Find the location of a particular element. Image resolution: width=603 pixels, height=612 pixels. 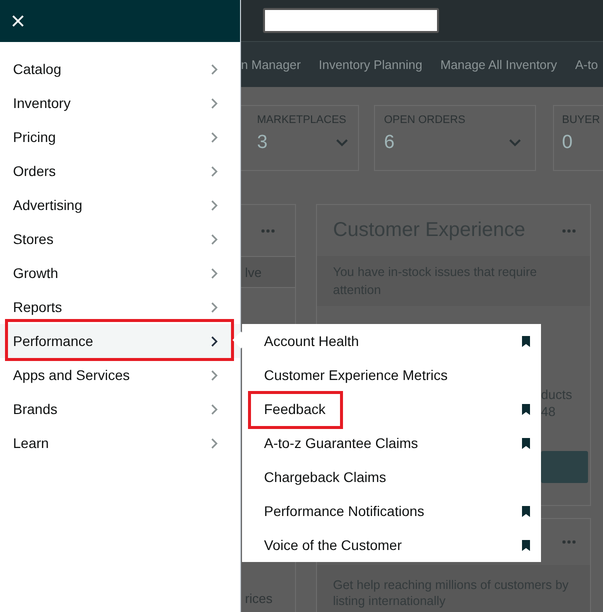

nav-tab: Inventory Planning is located at coordinates (370, 65).